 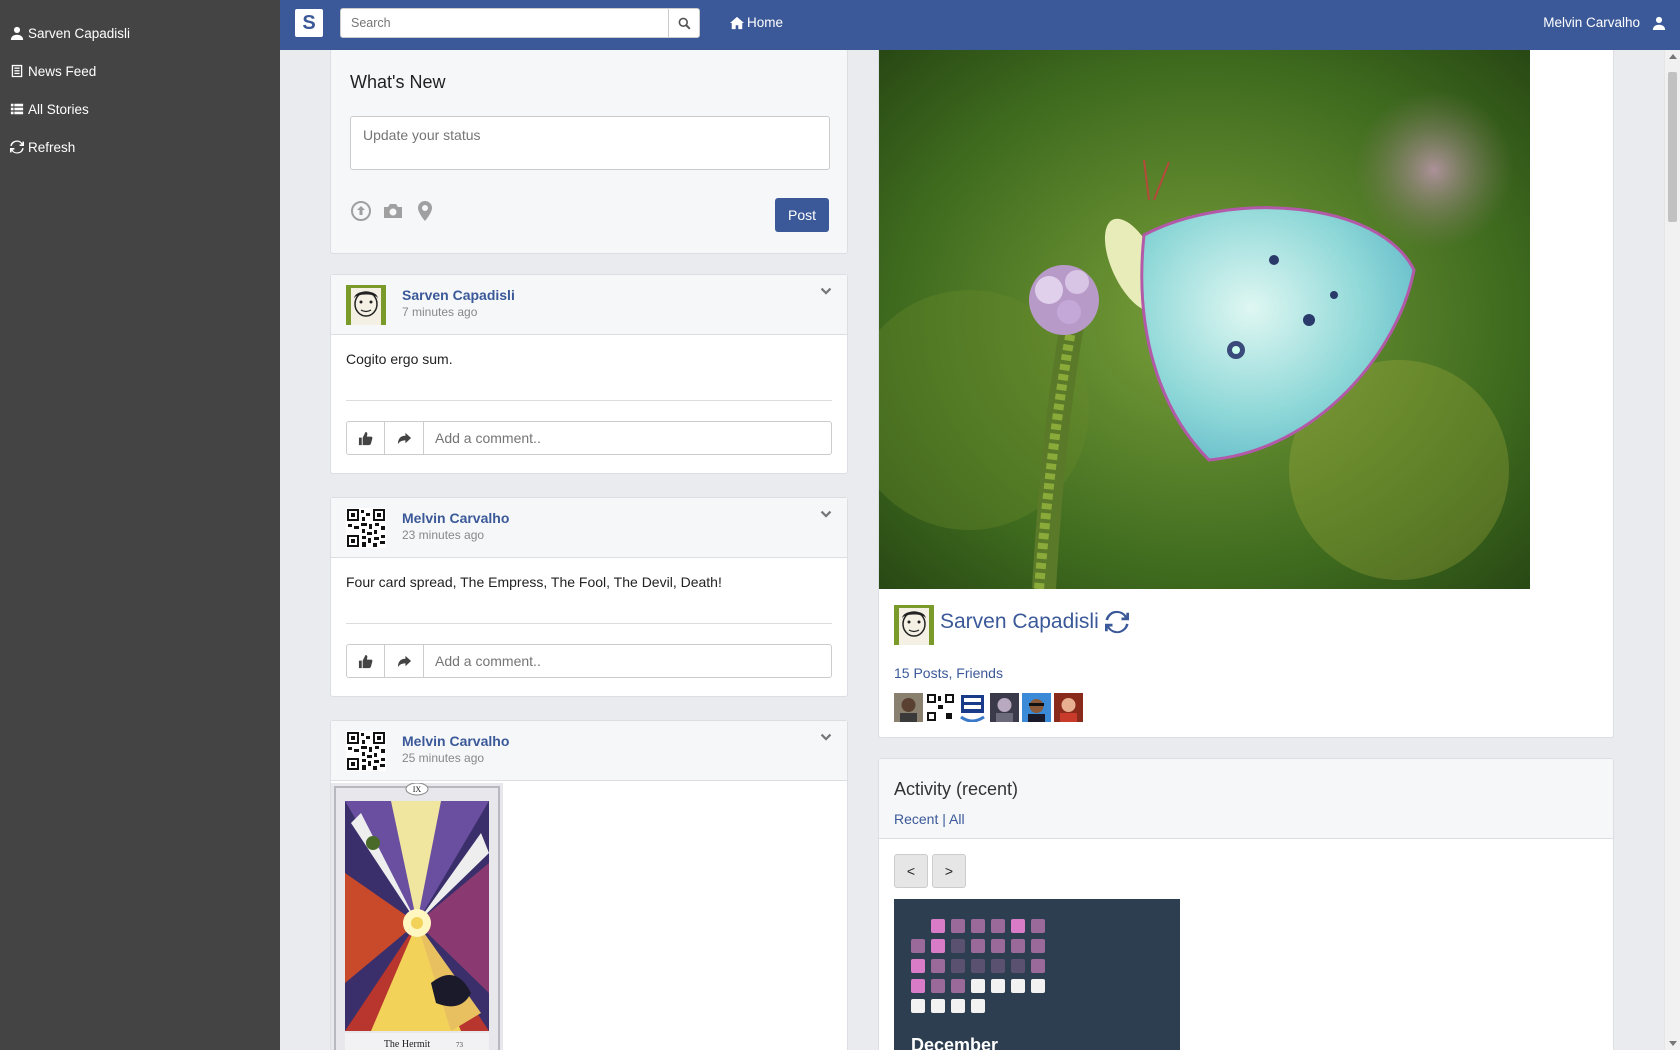 I want to click on brand-logo: S, so click(x=309, y=23).